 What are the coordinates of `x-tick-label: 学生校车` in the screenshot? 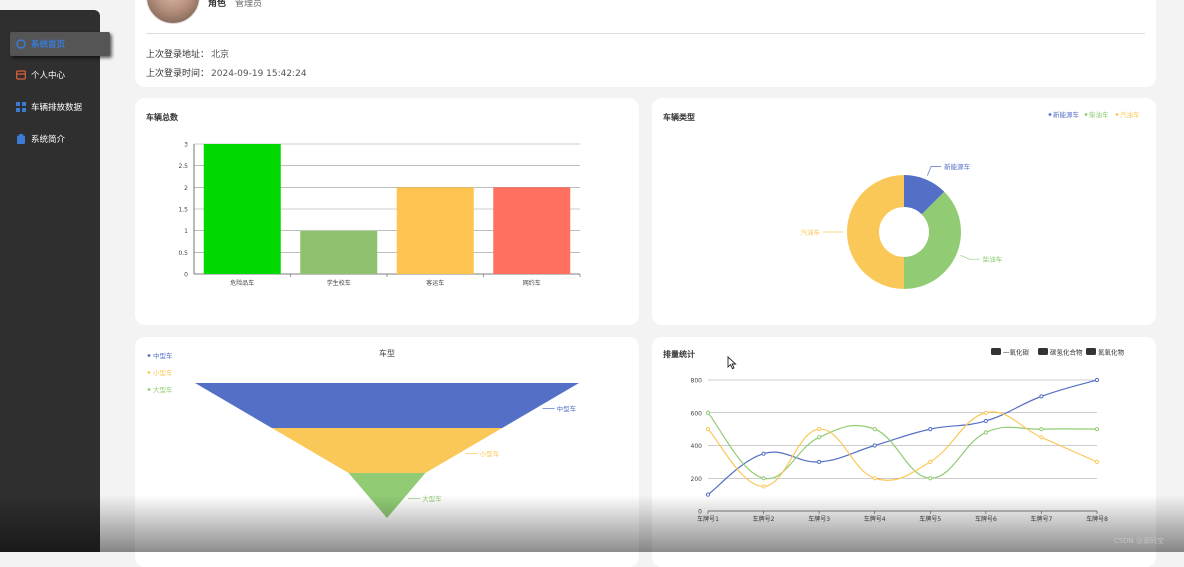 It's located at (339, 283).